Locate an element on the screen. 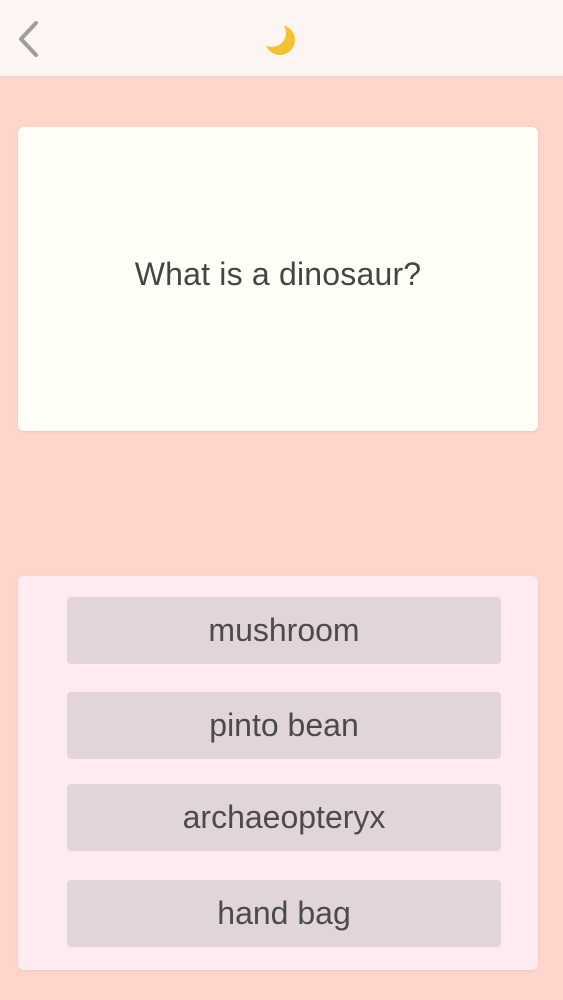  answer-option-mushroom: mushroom is located at coordinates (284, 630).